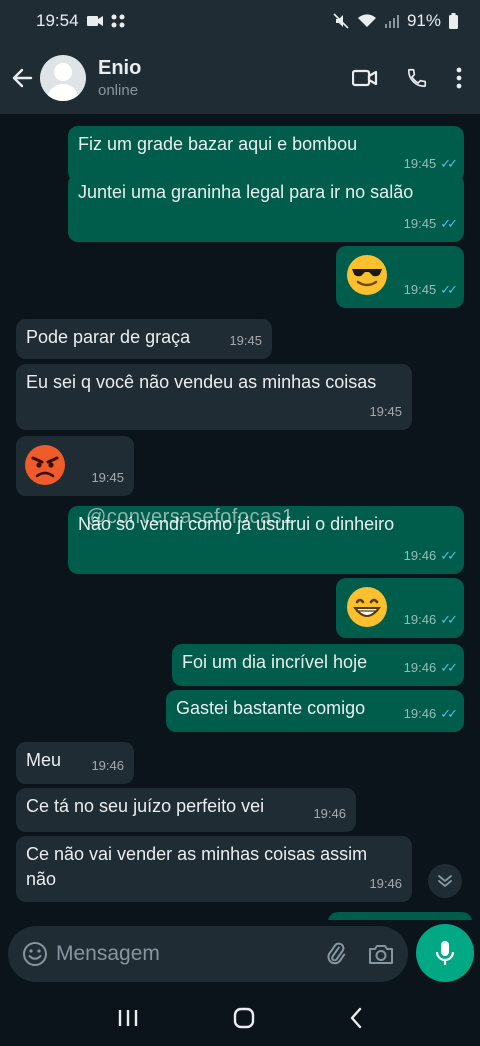 The image size is (480, 1046). What do you see at coordinates (367, 607) in the screenshot?
I see `grinning-face-emoji-icon` at bounding box center [367, 607].